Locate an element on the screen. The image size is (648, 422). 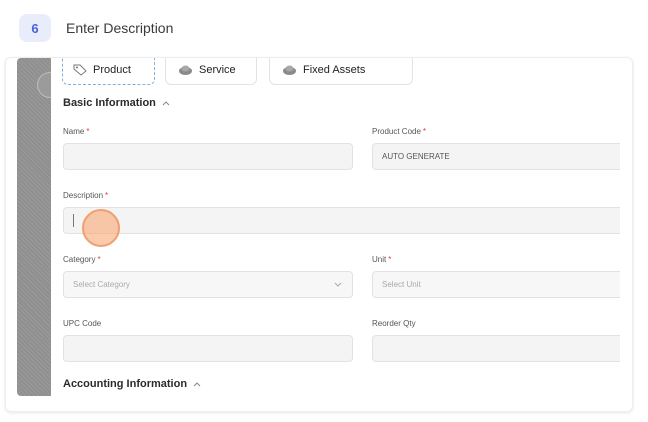
service-cloud-icon is located at coordinates (185, 70).